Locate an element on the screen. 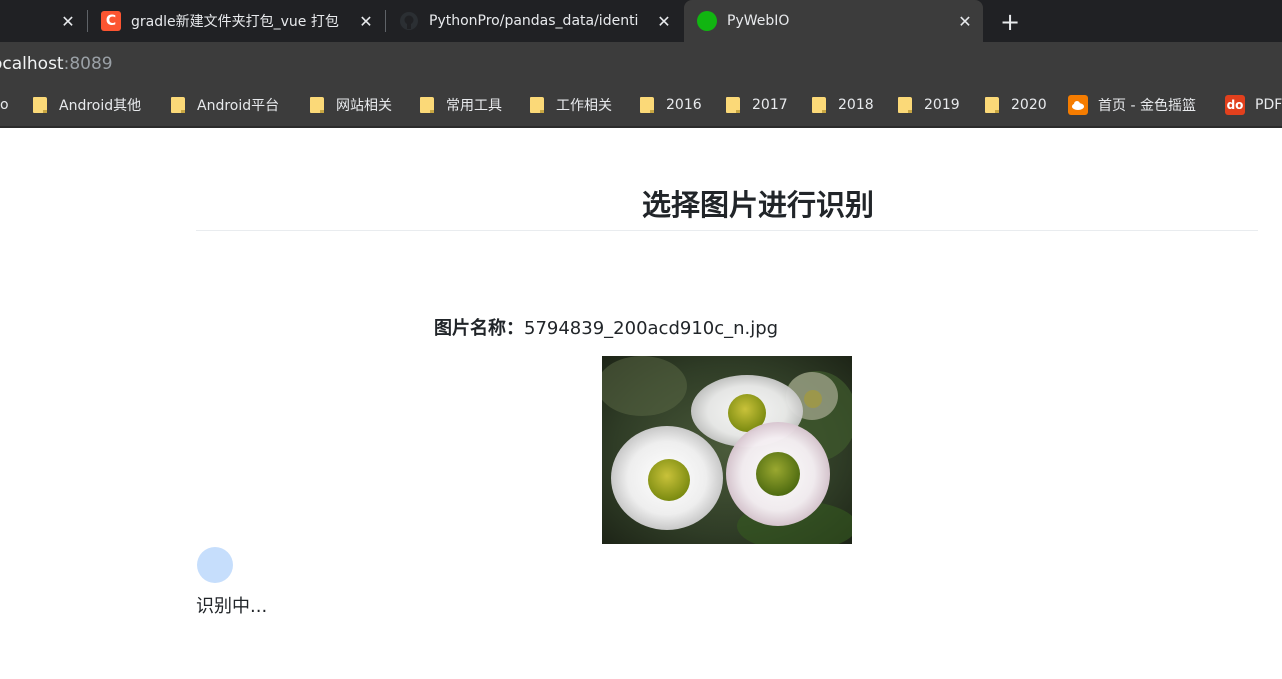 The height and width of the screenshot is (679, 1282). bookmark-folder: 2019 is located at coordinates (929, 105).